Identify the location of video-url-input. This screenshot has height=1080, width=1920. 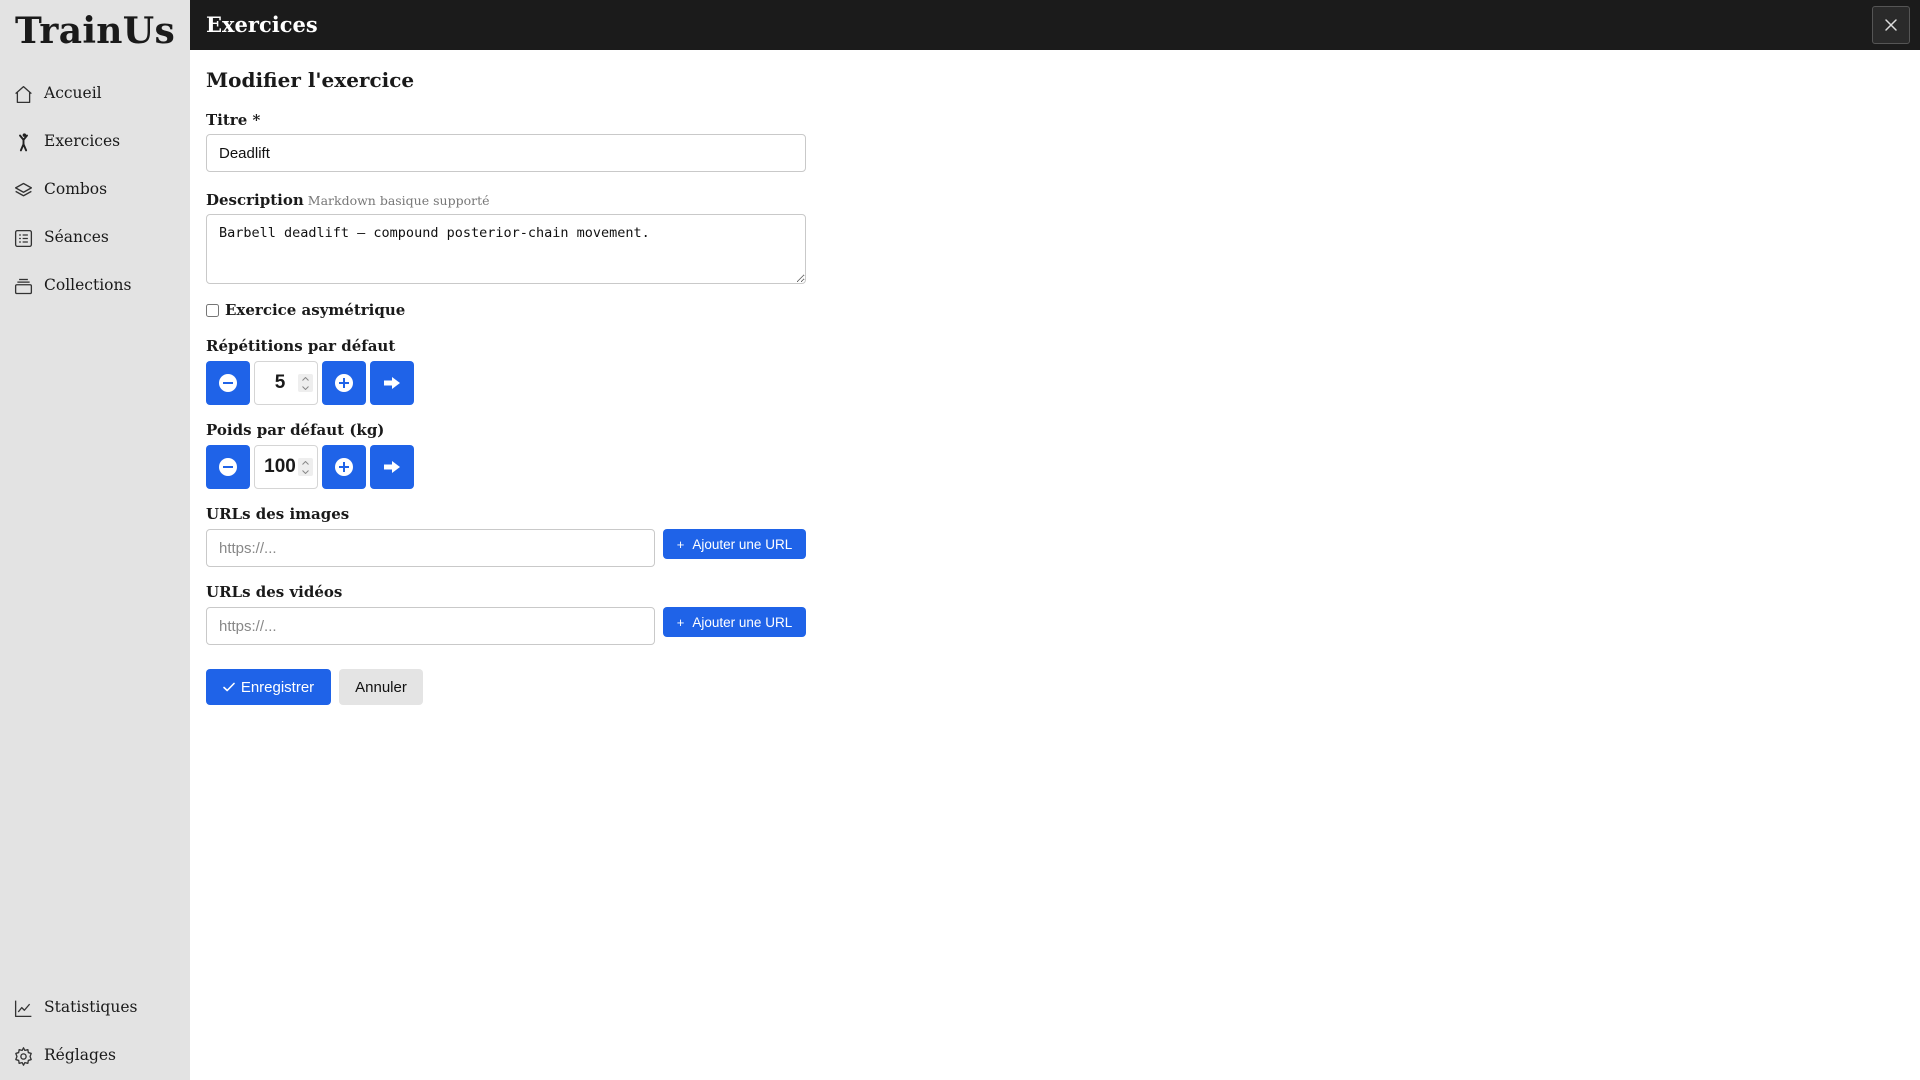
(430, 626).